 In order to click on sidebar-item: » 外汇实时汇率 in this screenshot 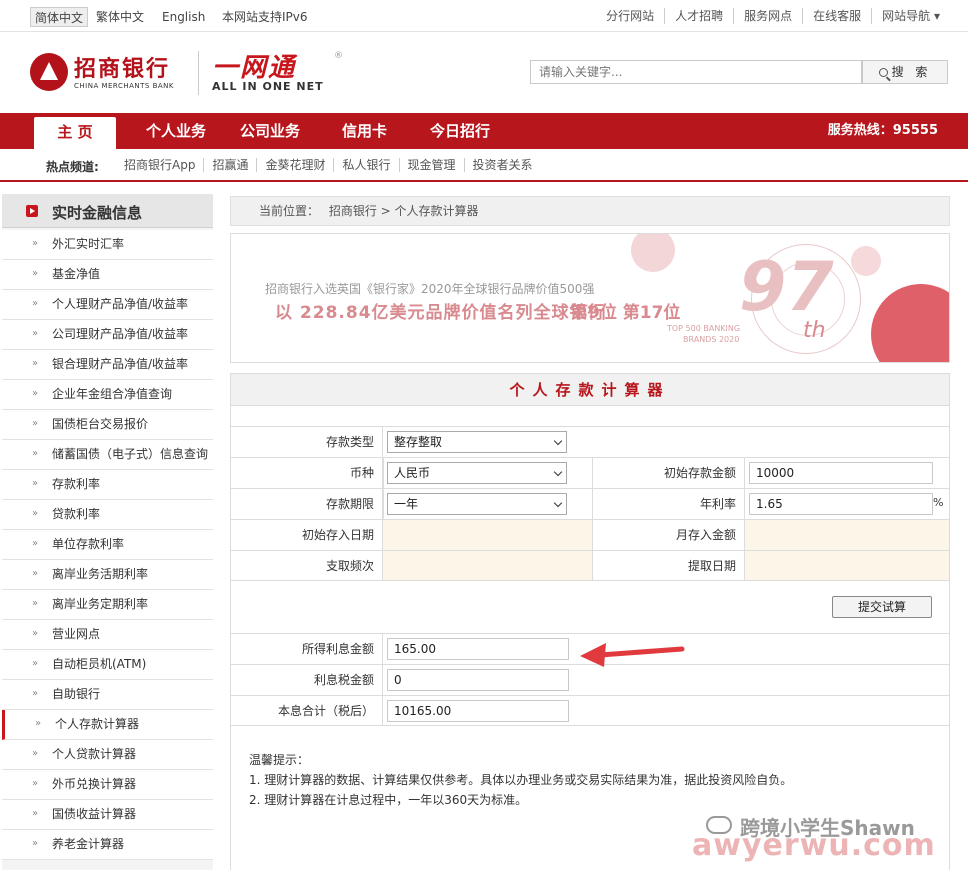, I will do `click(107, 245)`.